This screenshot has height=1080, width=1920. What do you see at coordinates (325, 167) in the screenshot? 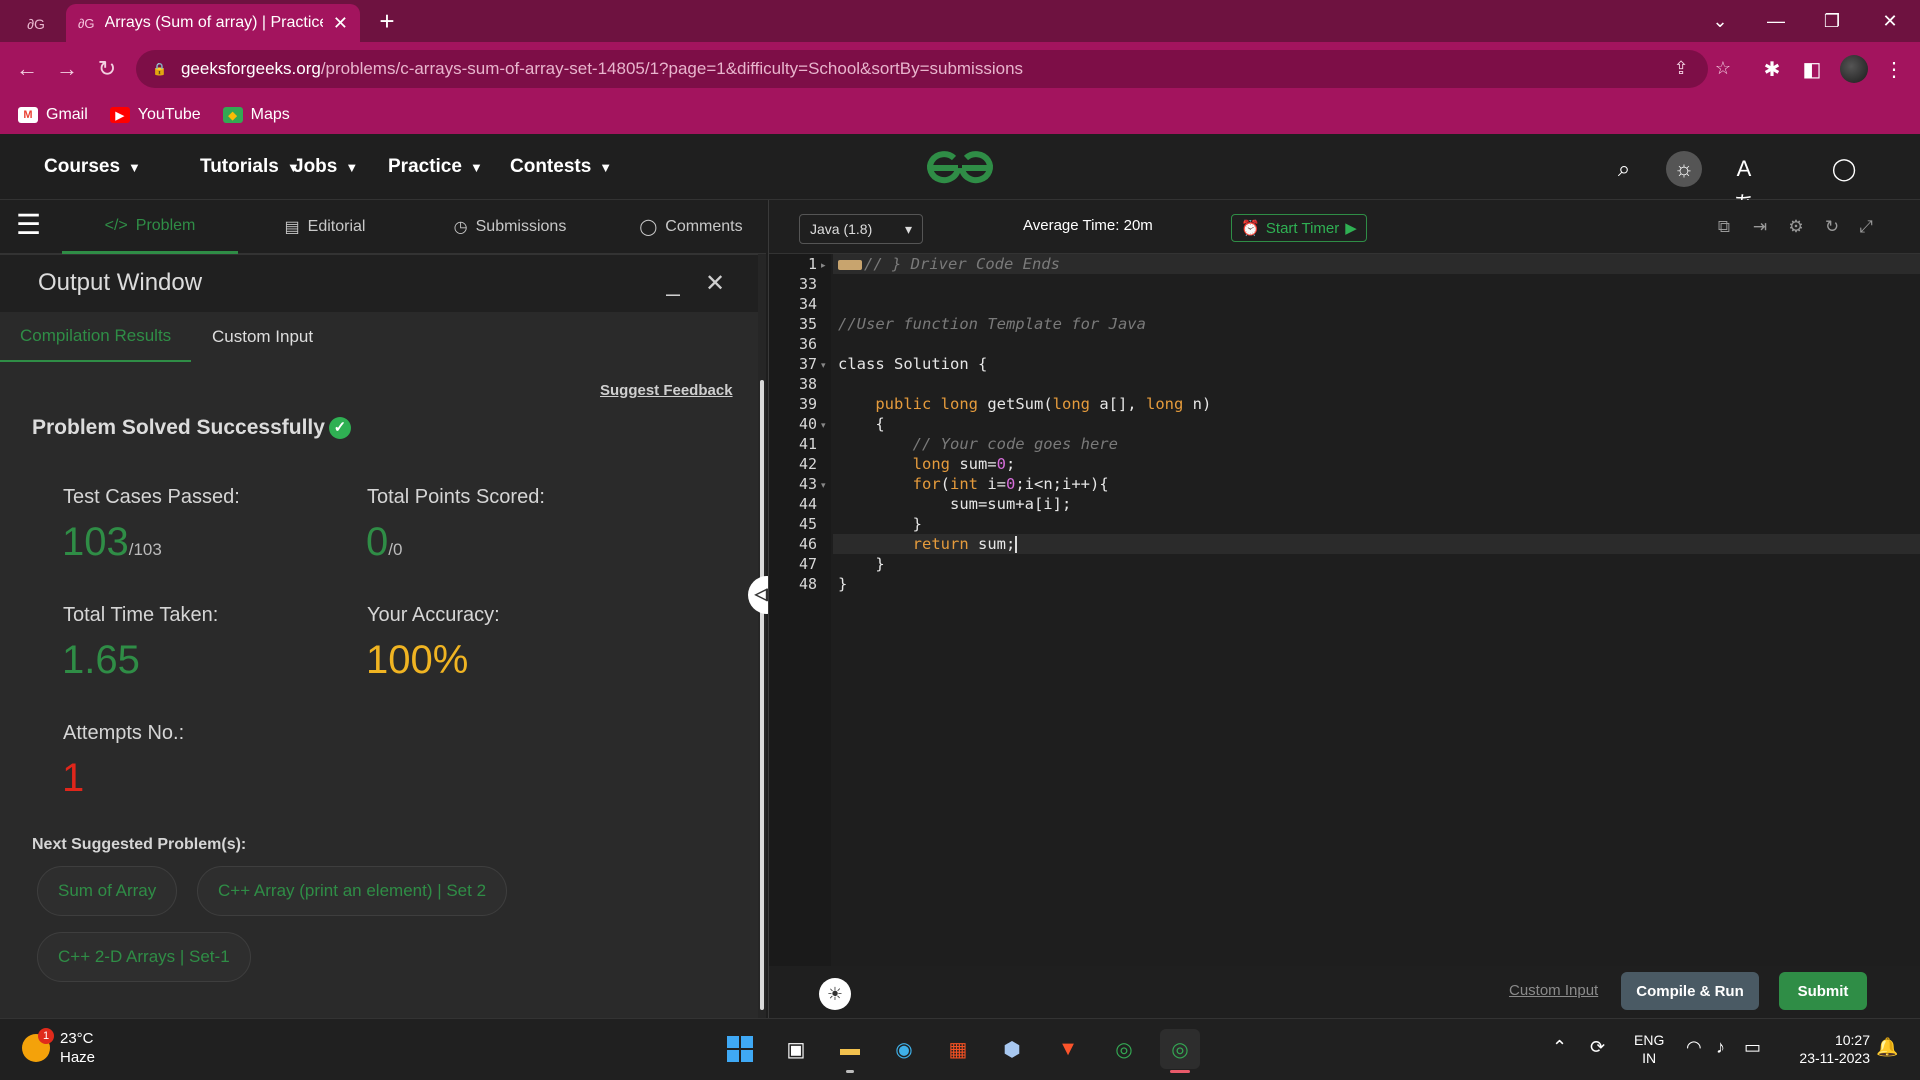
I see `nav-jobs: Jobs ▼` at bounding box center [325, 167].